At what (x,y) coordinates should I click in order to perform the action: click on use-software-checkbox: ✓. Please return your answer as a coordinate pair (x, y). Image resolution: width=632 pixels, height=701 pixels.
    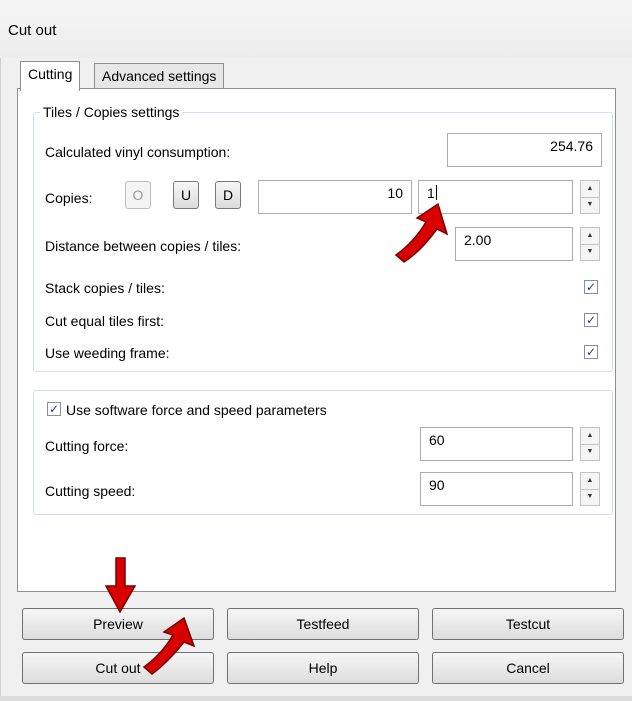
    Looking at the image, I should click on (54, 409).